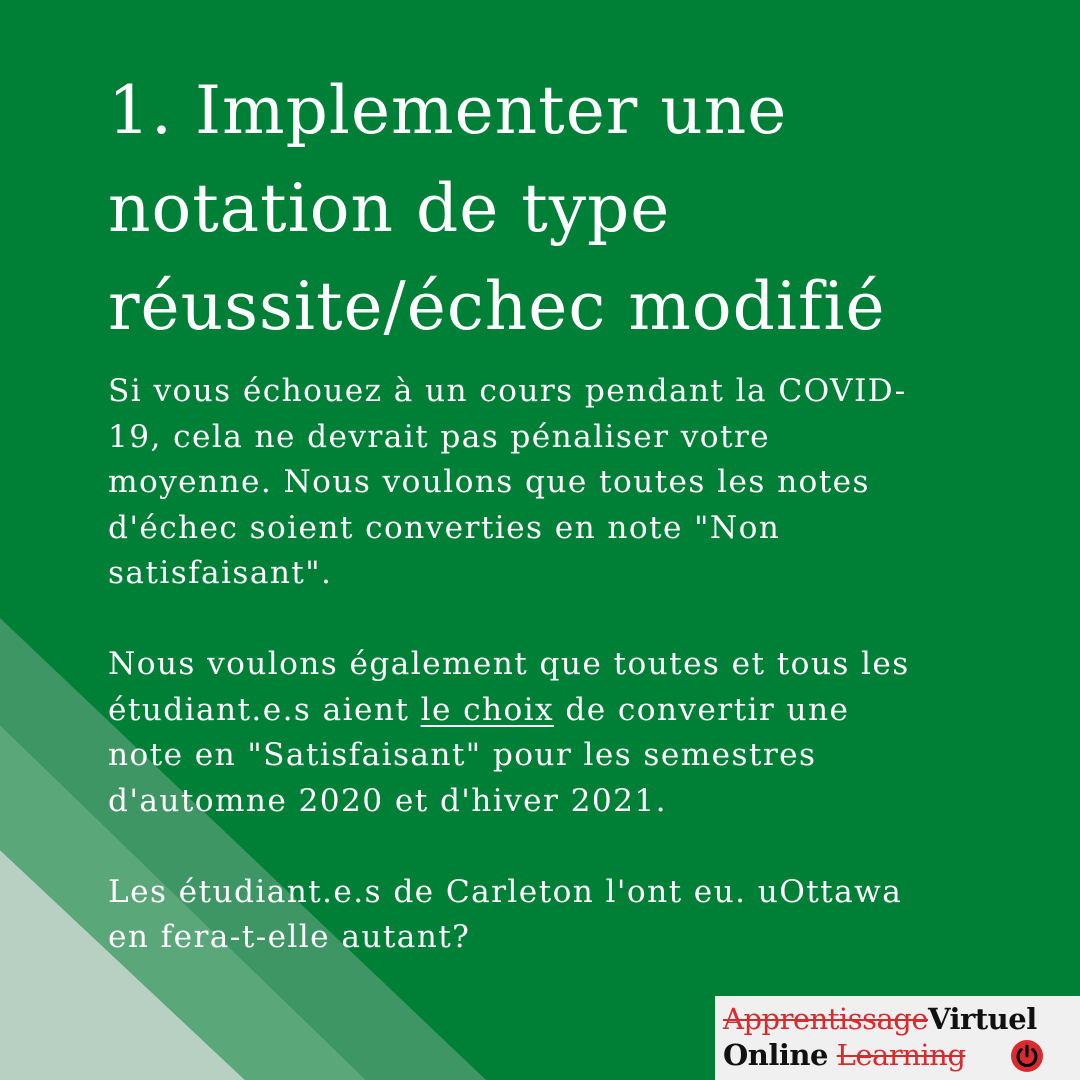  What do you see at coordinates (387, 800) in the screenshot?
I see `paragraph-2-line-4: d'automne 2020 et d'hiver 2021.` at bounding box center [387, 800].